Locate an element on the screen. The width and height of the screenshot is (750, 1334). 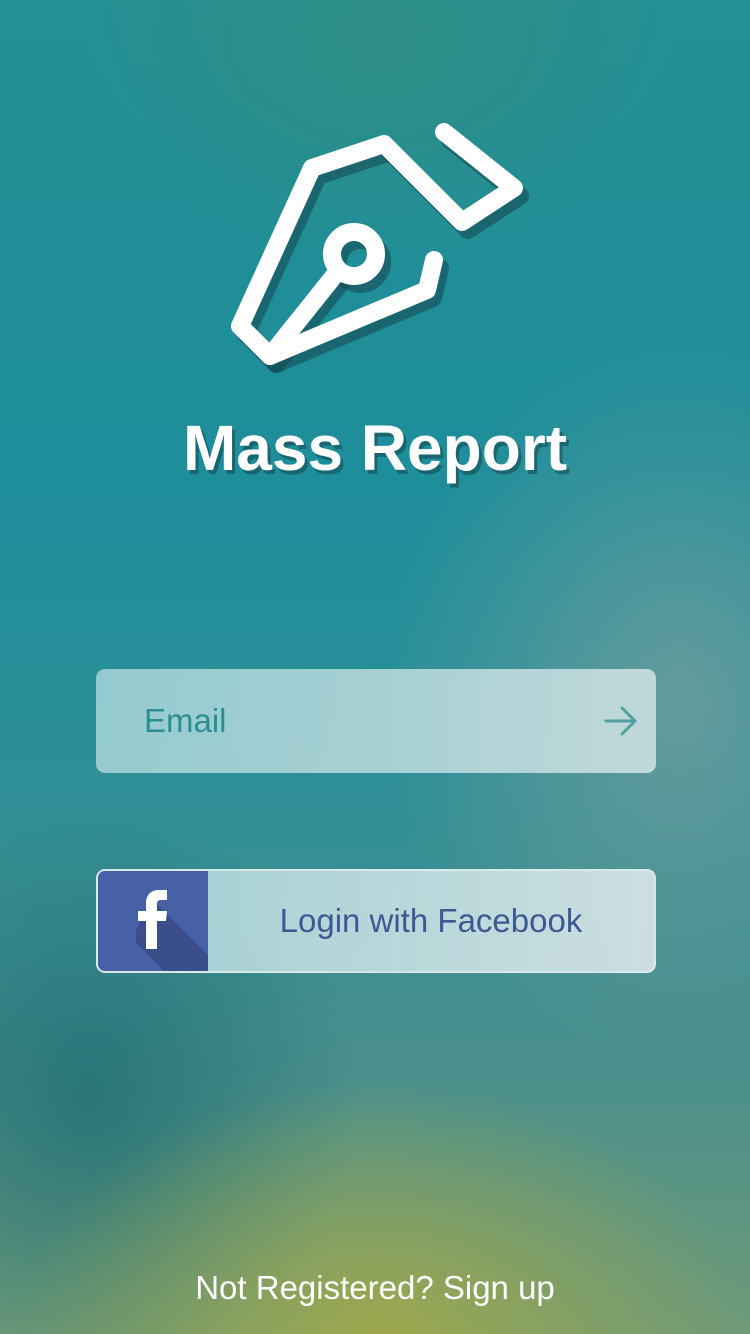
facebook-icon is located at coordinates (172, 930).